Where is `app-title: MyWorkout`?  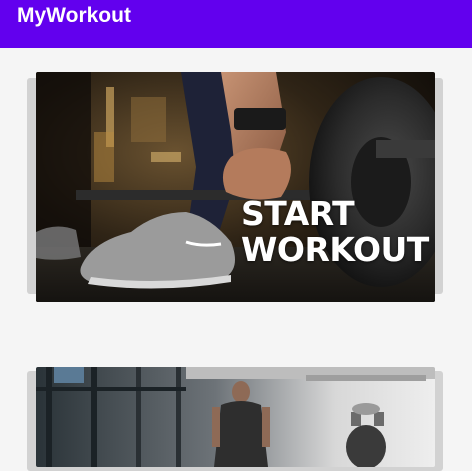 app-title: MyWorkout is located at coordinates (74, 15).